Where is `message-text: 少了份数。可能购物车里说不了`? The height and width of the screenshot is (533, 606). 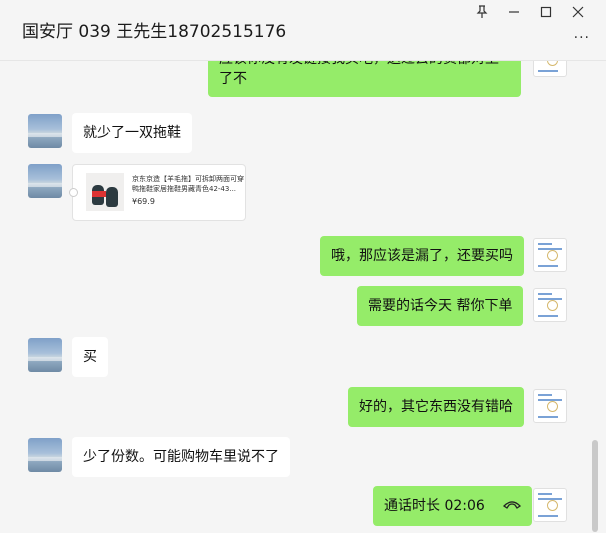 message-text: 少了份数。可能购物车里说不了 is located at coordinates (181, 457).